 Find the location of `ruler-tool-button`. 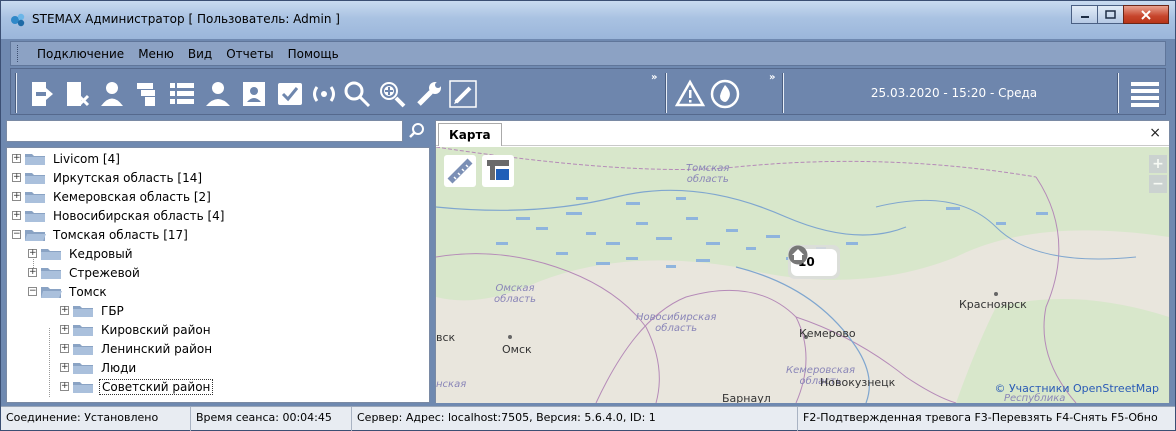

ruler-tool-button is located at coordinates (460, 171).